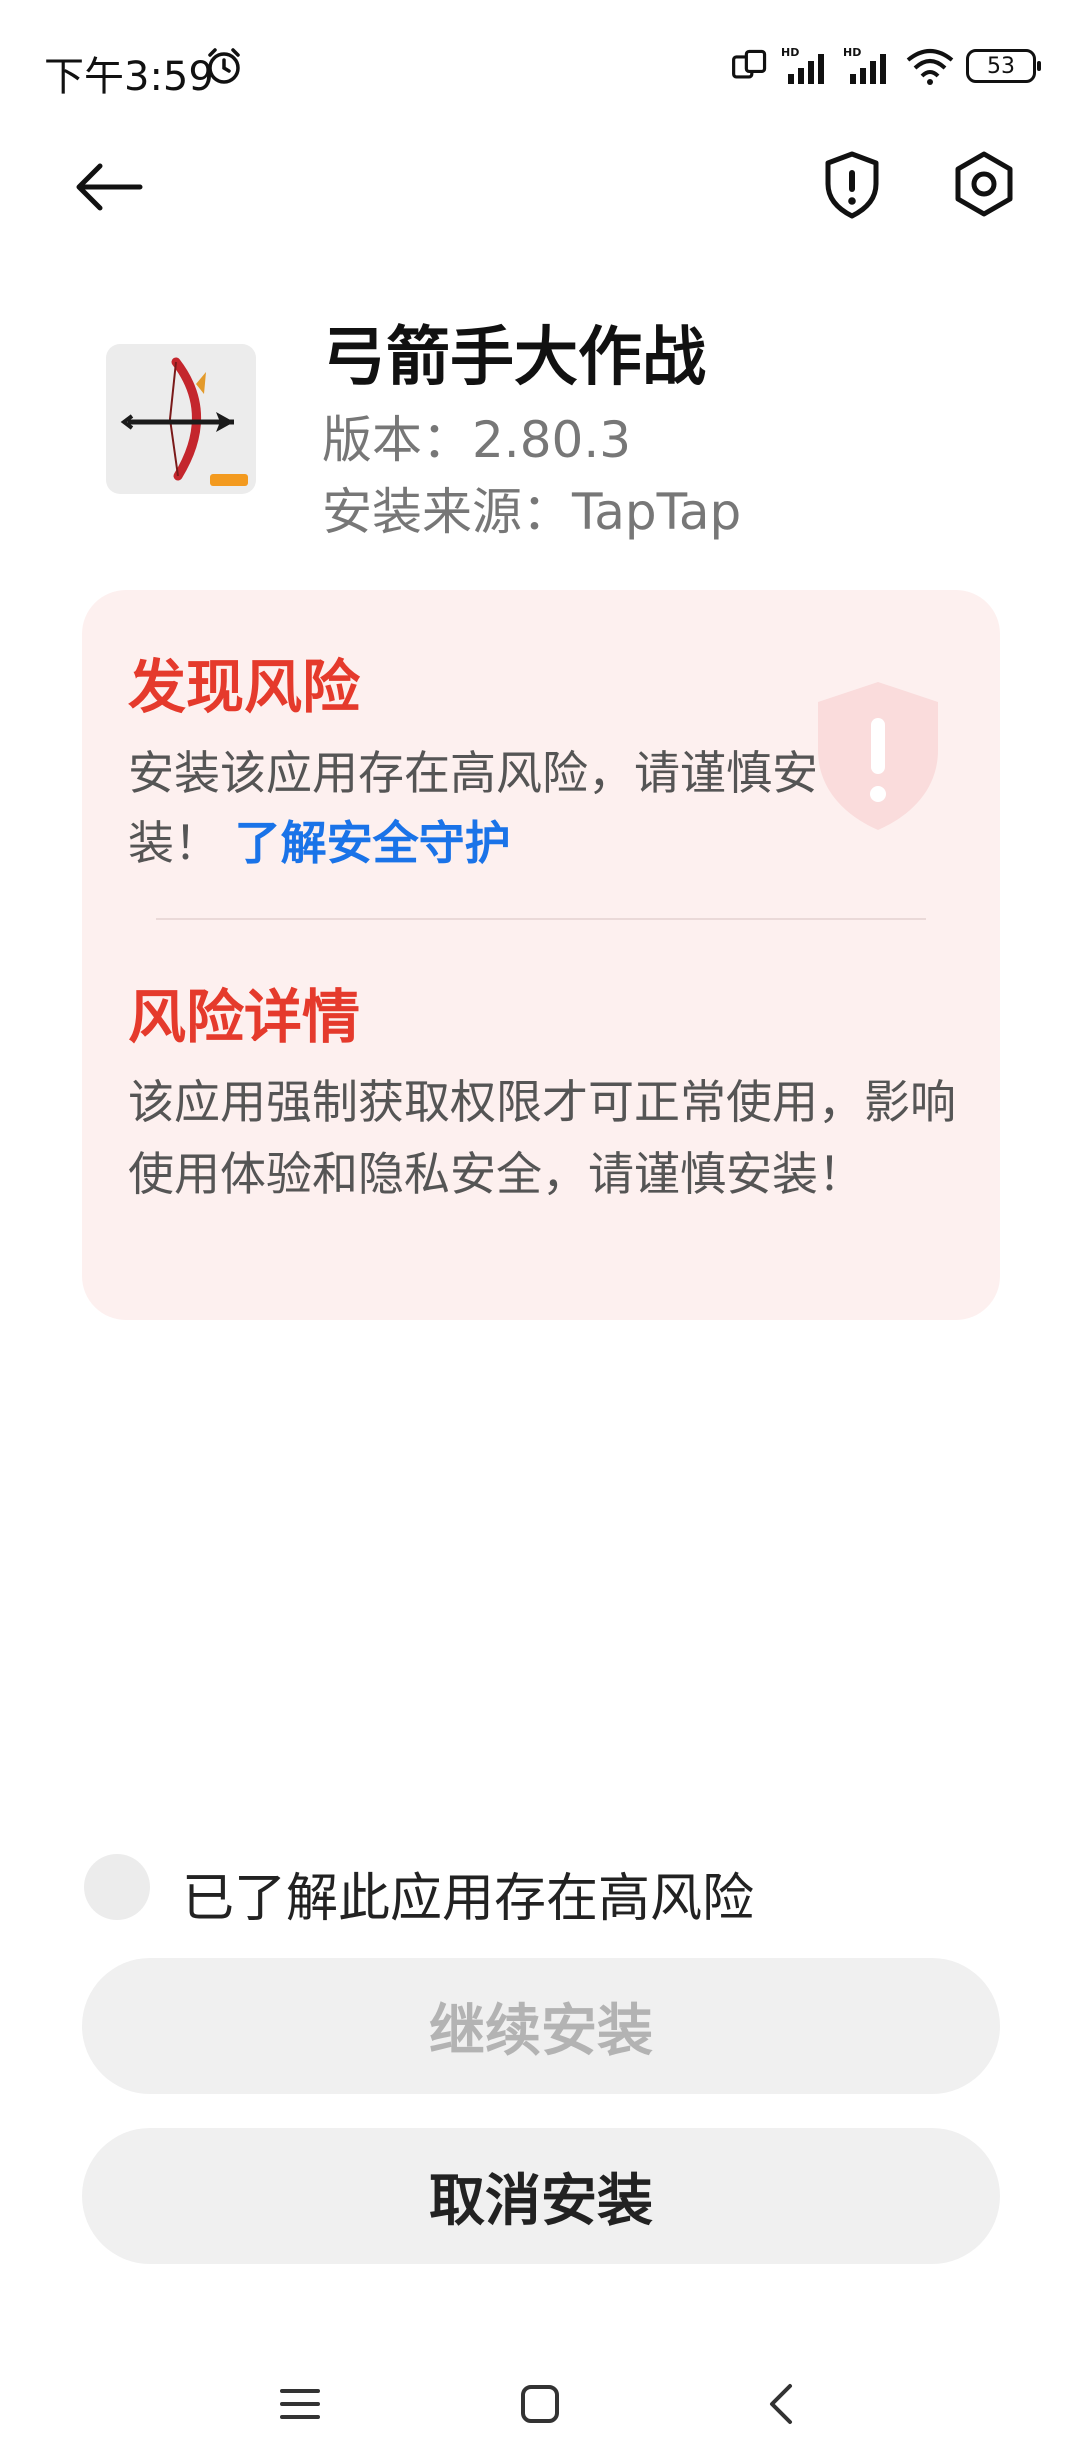  What do you see at coordinates (244, 687) in the screenshot?
I see `risk-title: 发现风险` at bounding box center [244, 687].